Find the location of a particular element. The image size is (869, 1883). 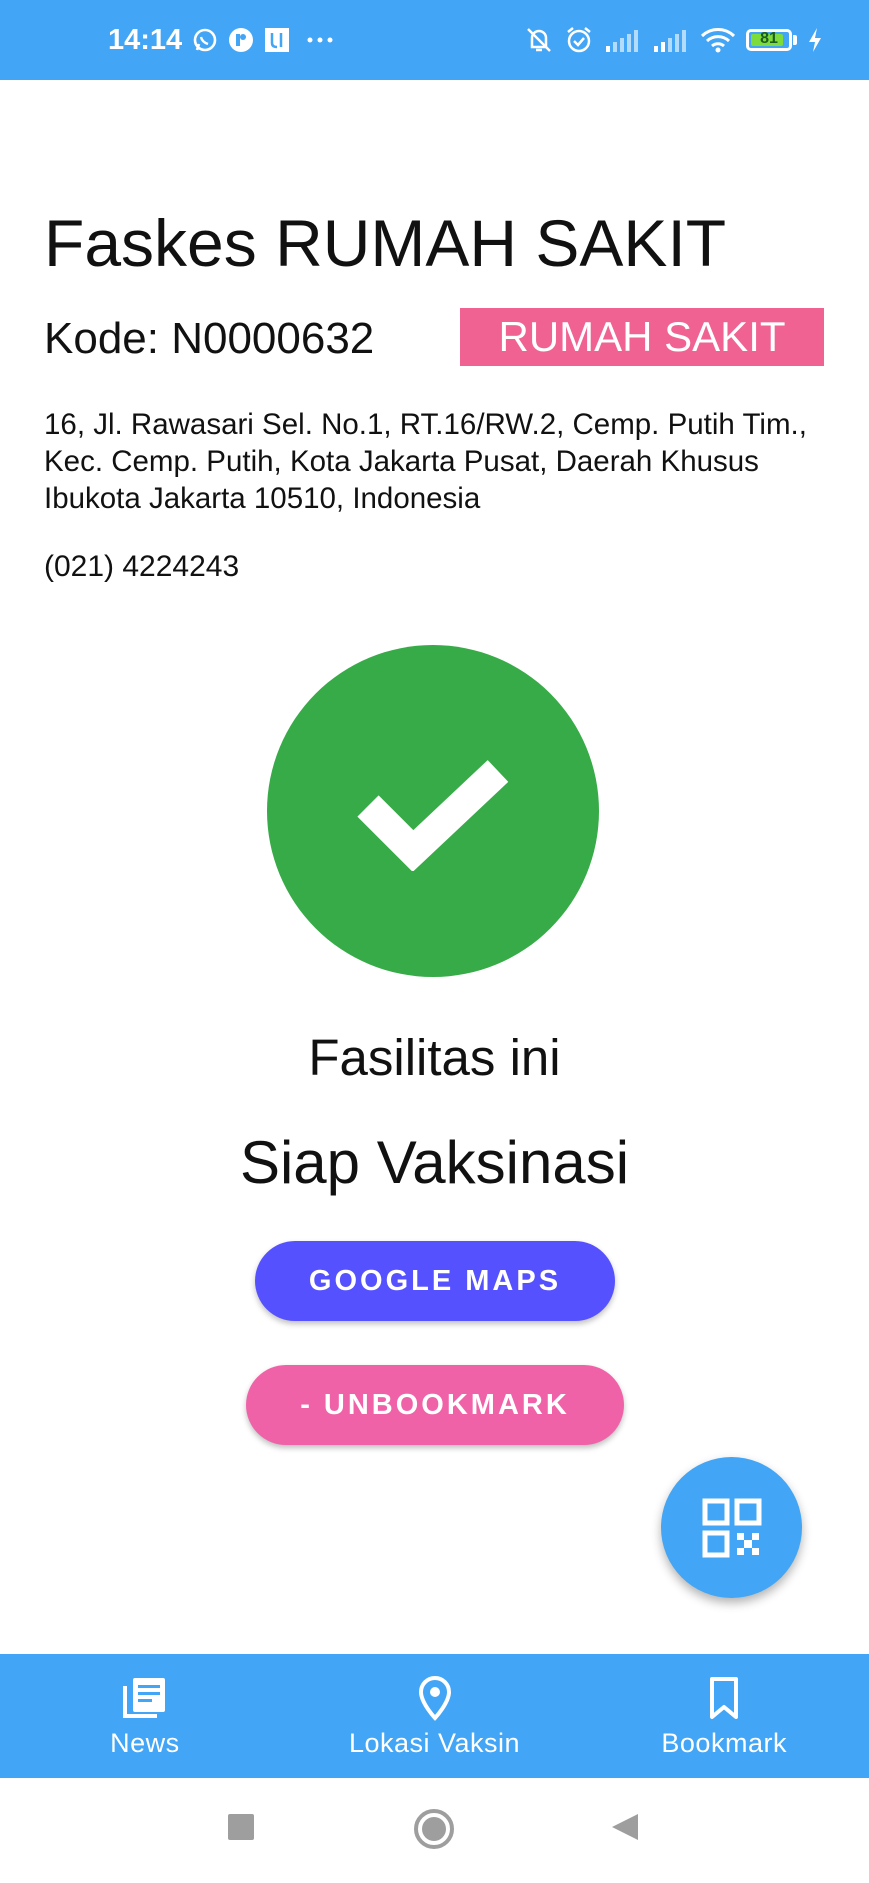

status-time: 14:14 is located at coordinates (145, 39).